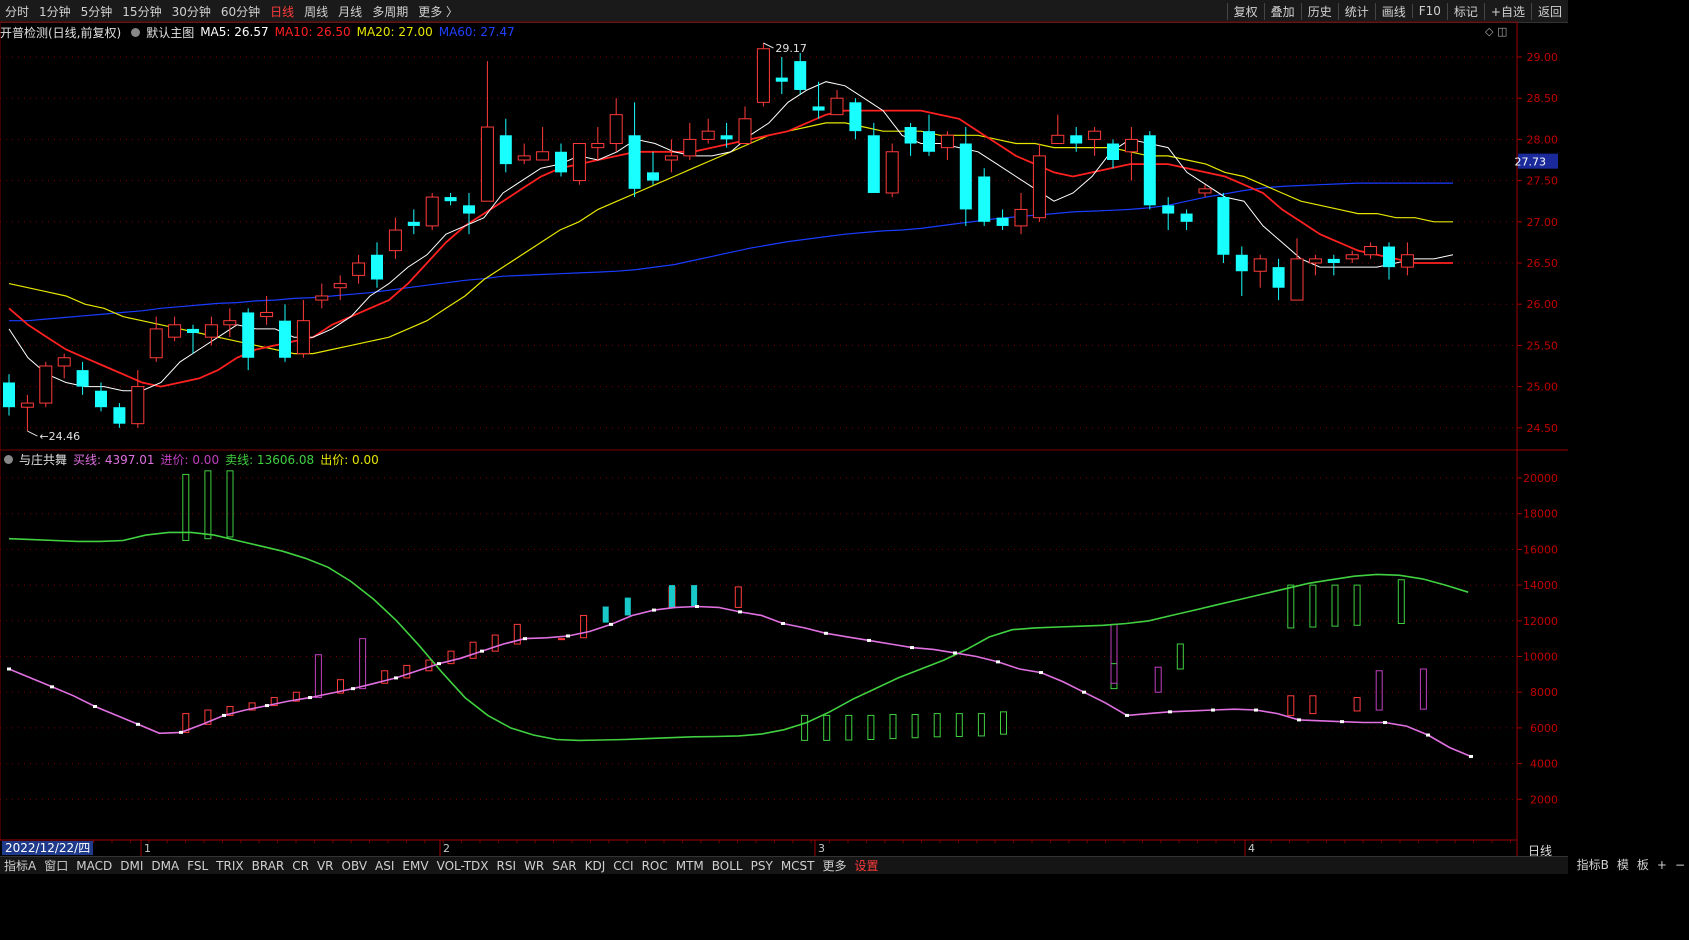 The image size is (1689, 940). What do you see at coordinates (384, 866) in the screenshot?
I see `indicator-tab-11: ASI` at bounding box center [384, 866].